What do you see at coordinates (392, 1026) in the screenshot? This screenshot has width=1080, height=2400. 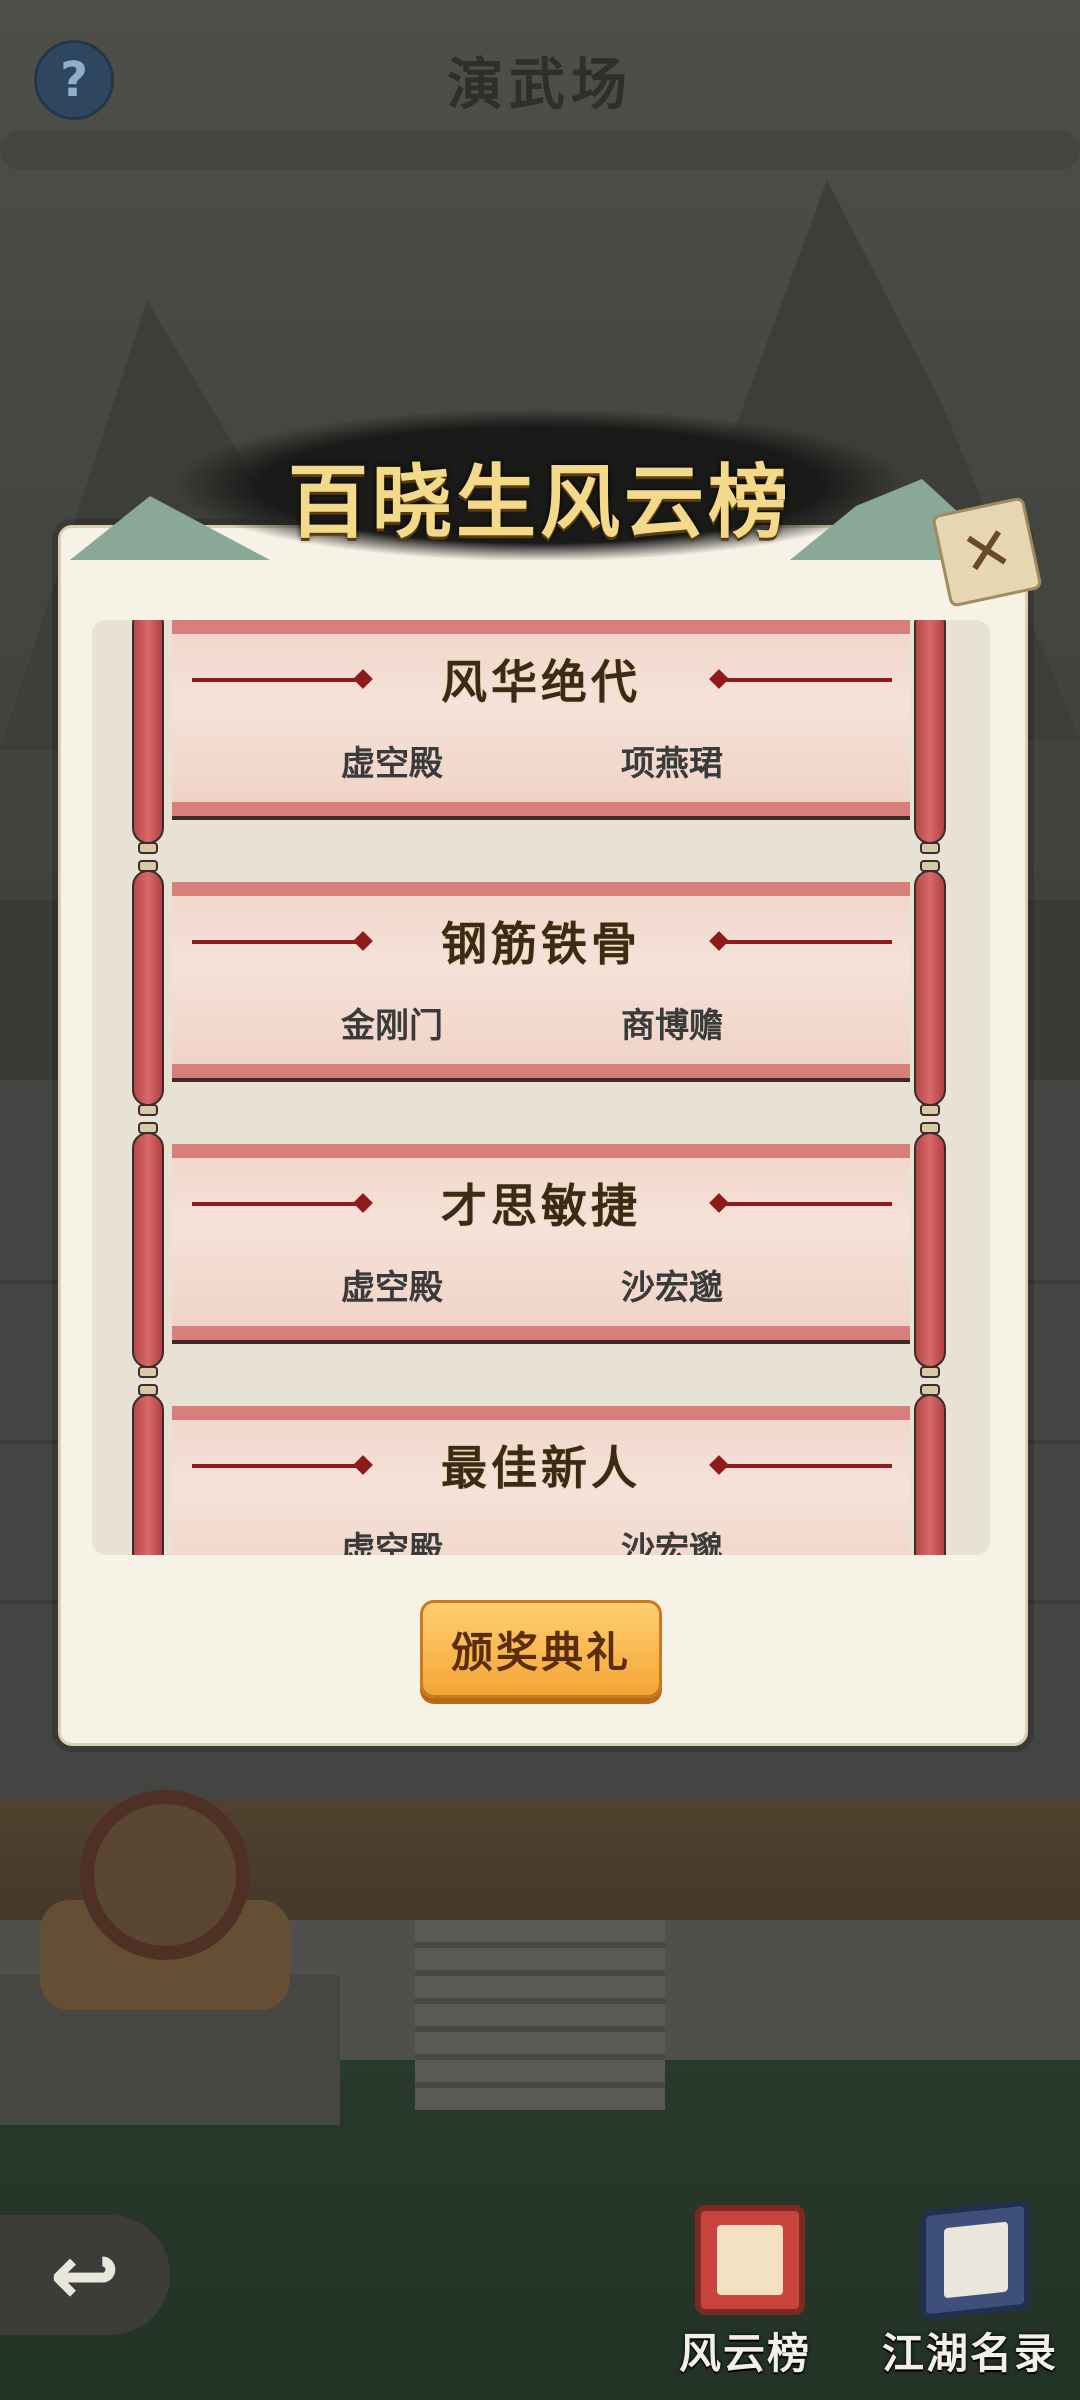 I see `award-sect: 金刚门` at bounding box center [392, 1026].